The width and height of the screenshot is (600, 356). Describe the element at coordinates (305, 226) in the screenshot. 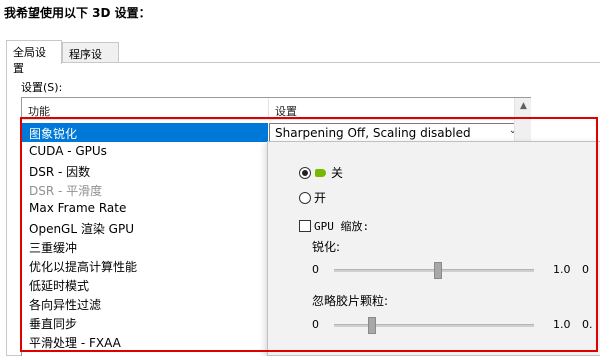

I see `gpu-scaling-checkbox` at that location.